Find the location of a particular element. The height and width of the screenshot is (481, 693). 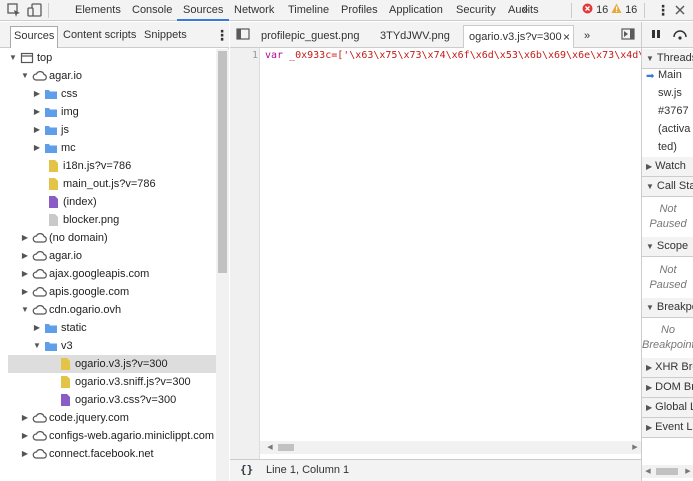

tab-content-scripts: Content scripts is located at coordinates (99, 36).